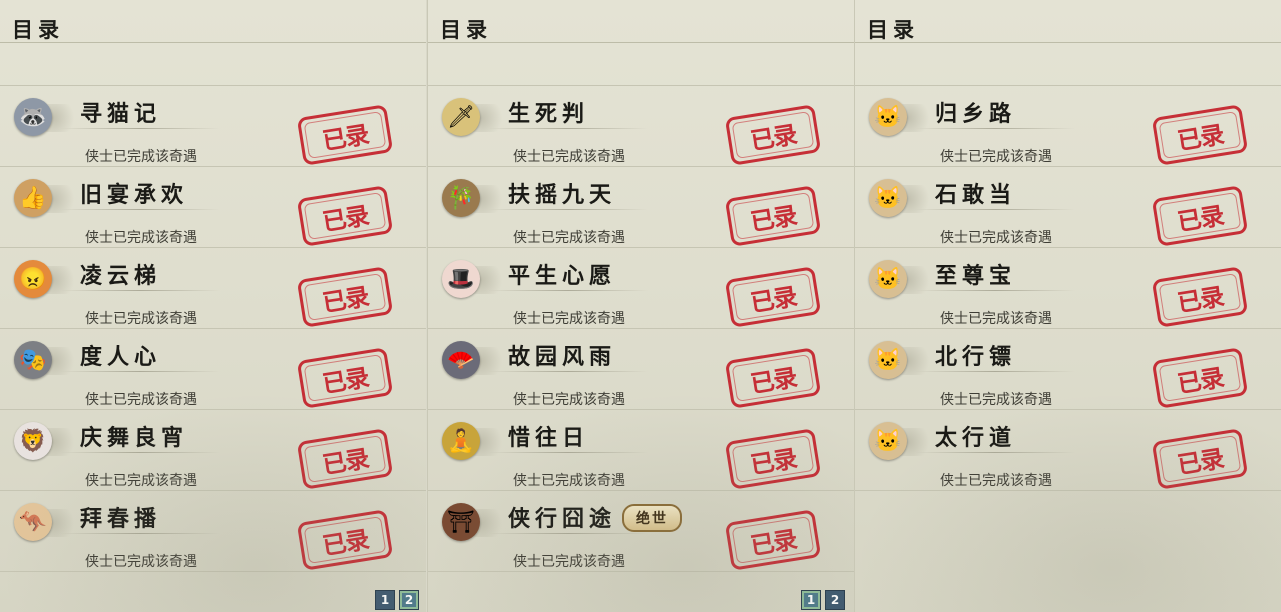 The width and height of the screenshot is (1281, 612). What do you see at coordinates (213, 368) in the screenshot?
I see `adventure-entry: 🎭 度人心 侠士已完成该奇遇 已录` at bounding box center [213, 368].